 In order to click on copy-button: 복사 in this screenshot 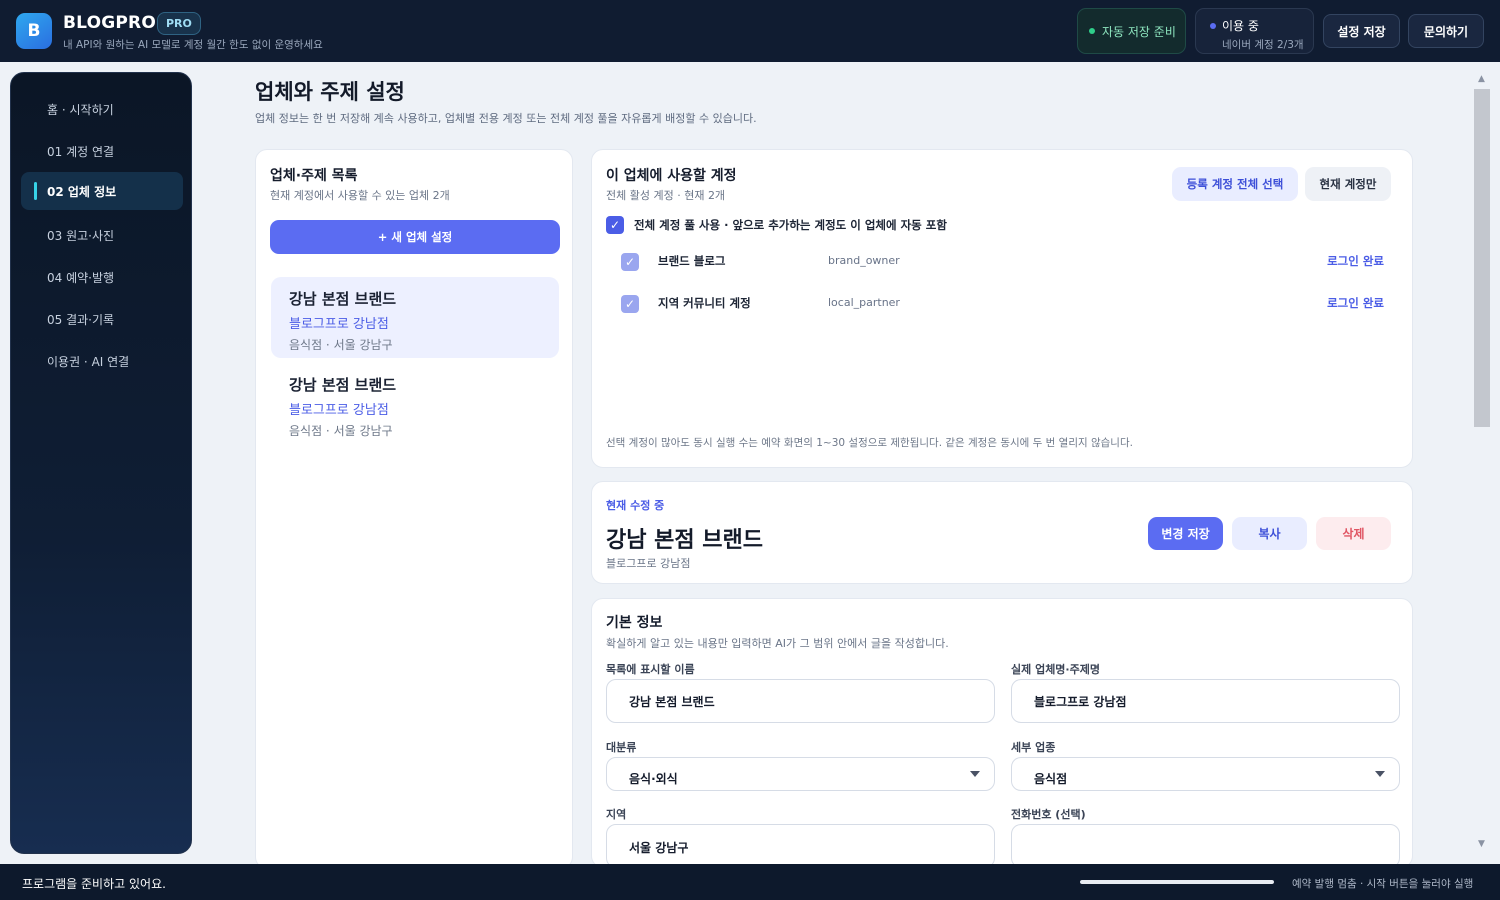, I will do `click(1269, 533)`.